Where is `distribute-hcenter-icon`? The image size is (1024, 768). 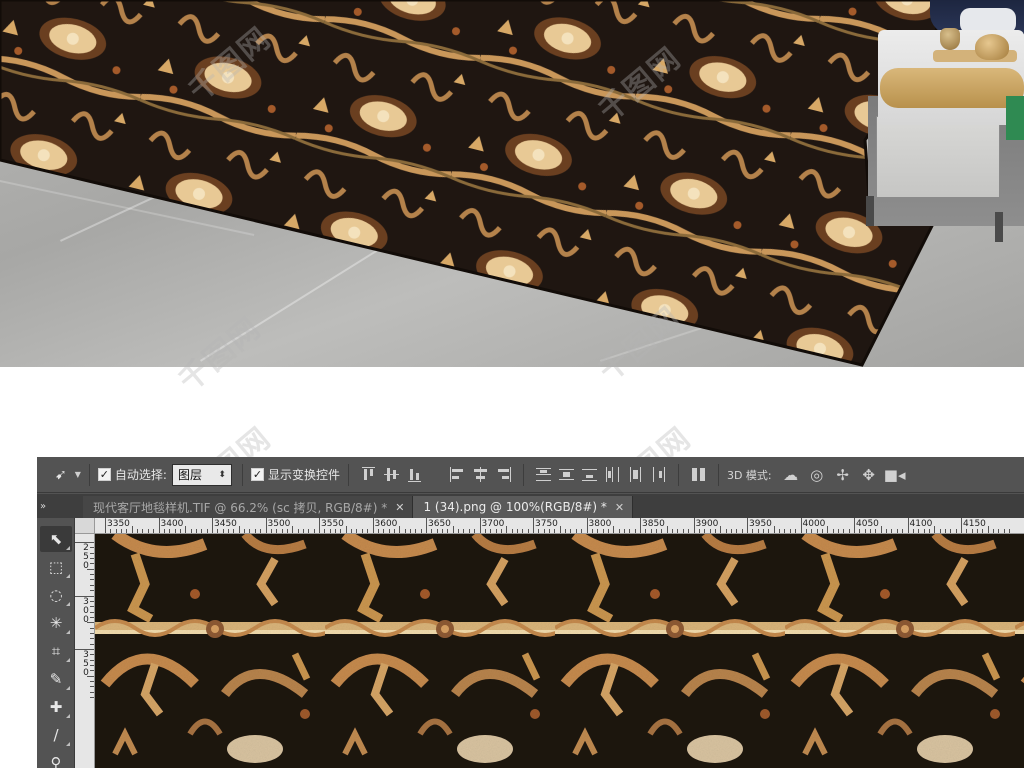
distribute-hcenter-icon is located at coordinates (635, 474).